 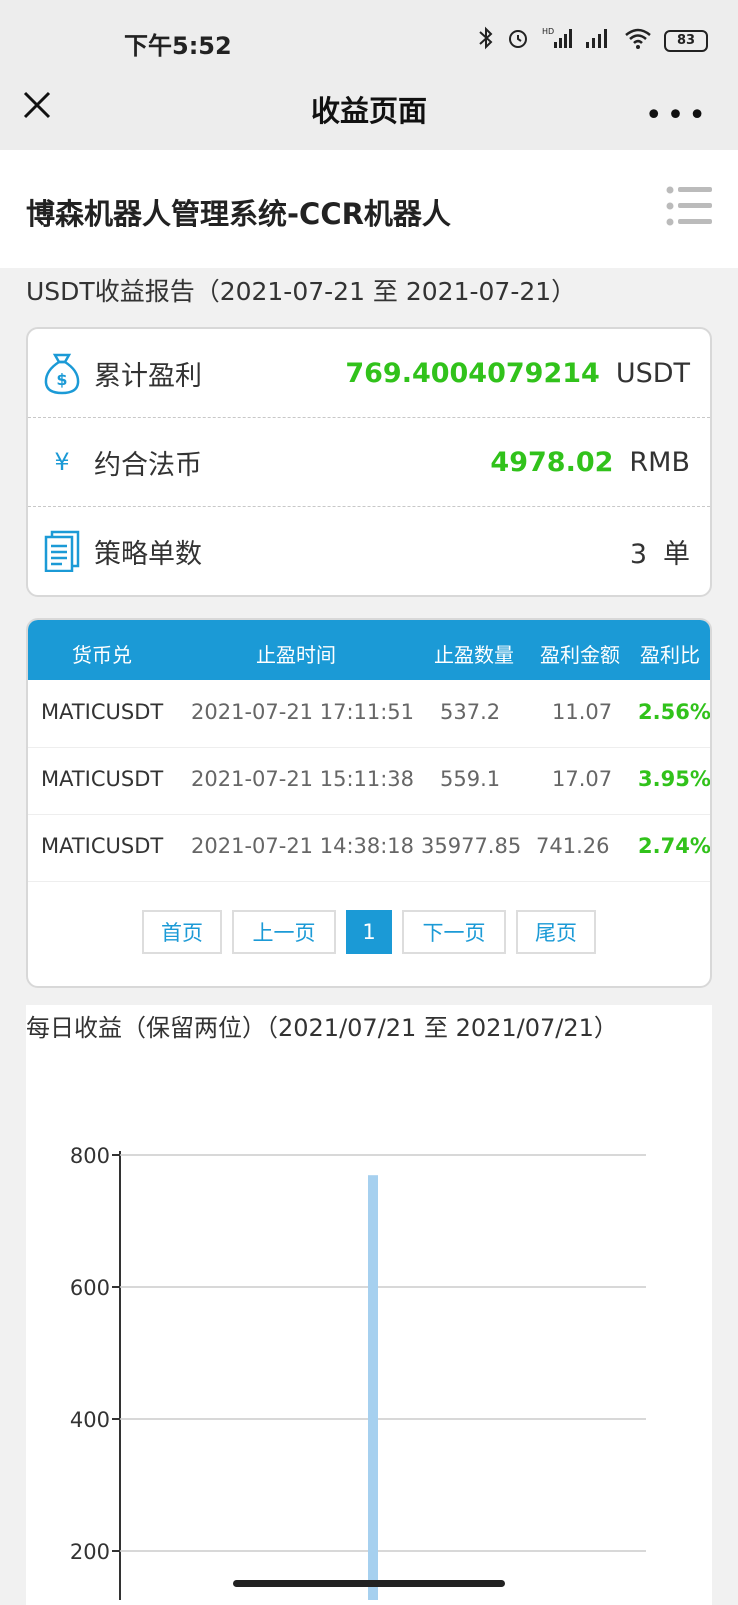 I want to click on table-cell: 2.56%, so click(x=674, y=712).